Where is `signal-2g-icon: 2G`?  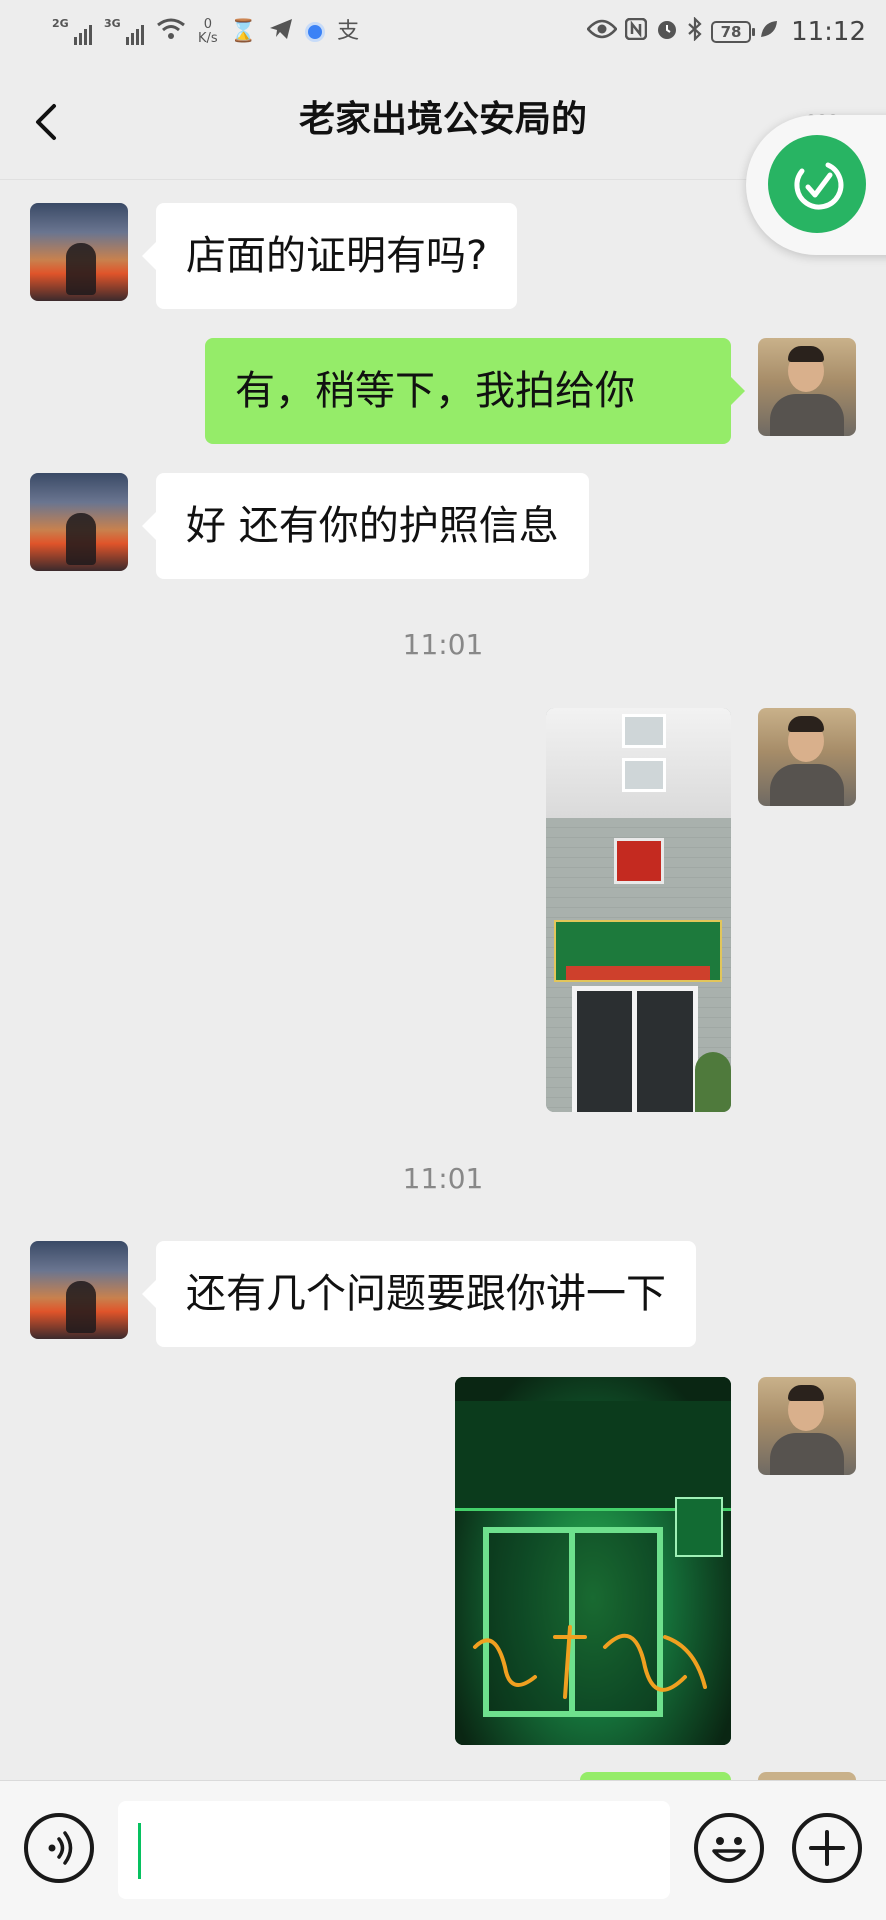 signal-2g-icon: 2G is located at coordinates (72, 32).